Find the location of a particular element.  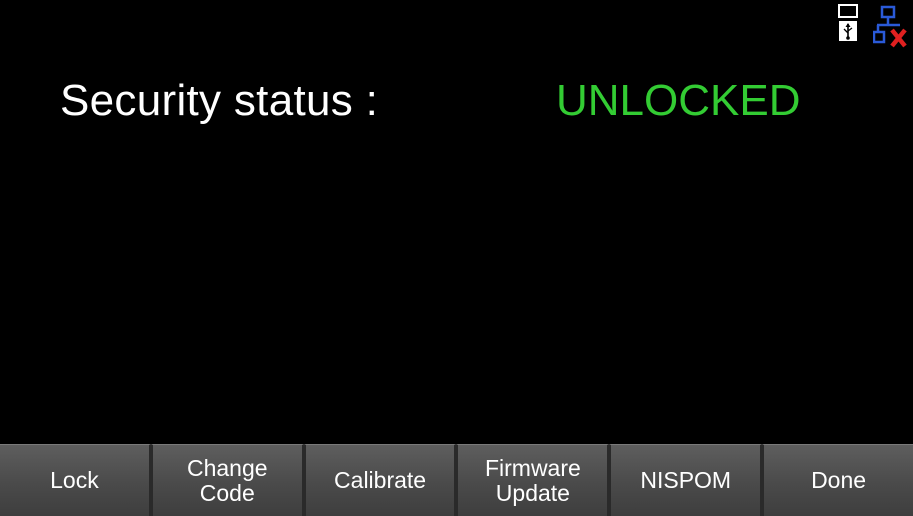

security-status-value: UNLOCKED is located at coordinates (678, 100).